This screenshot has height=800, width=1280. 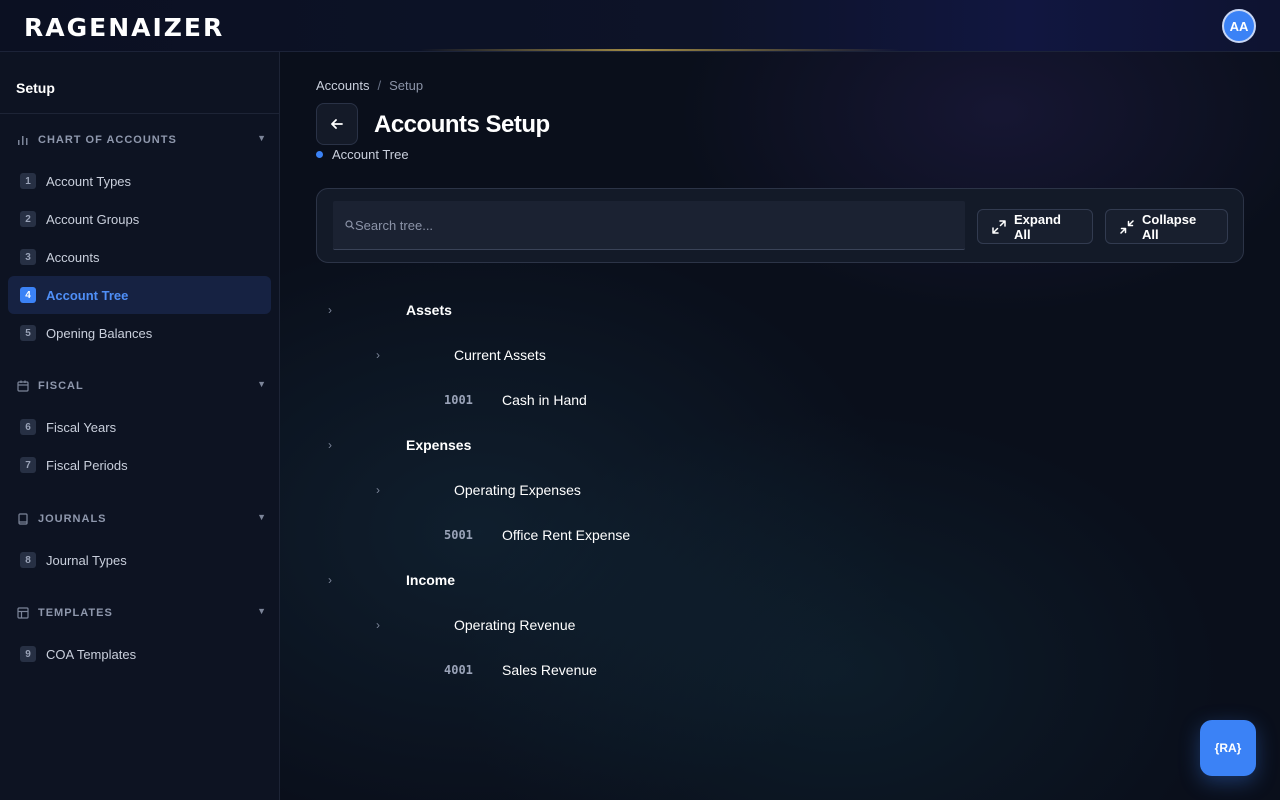 What do you see at coordinates (406, 85) in the screenshot?
I see `breadcrumb-setup: Setup` at bounding box center [406, 85].